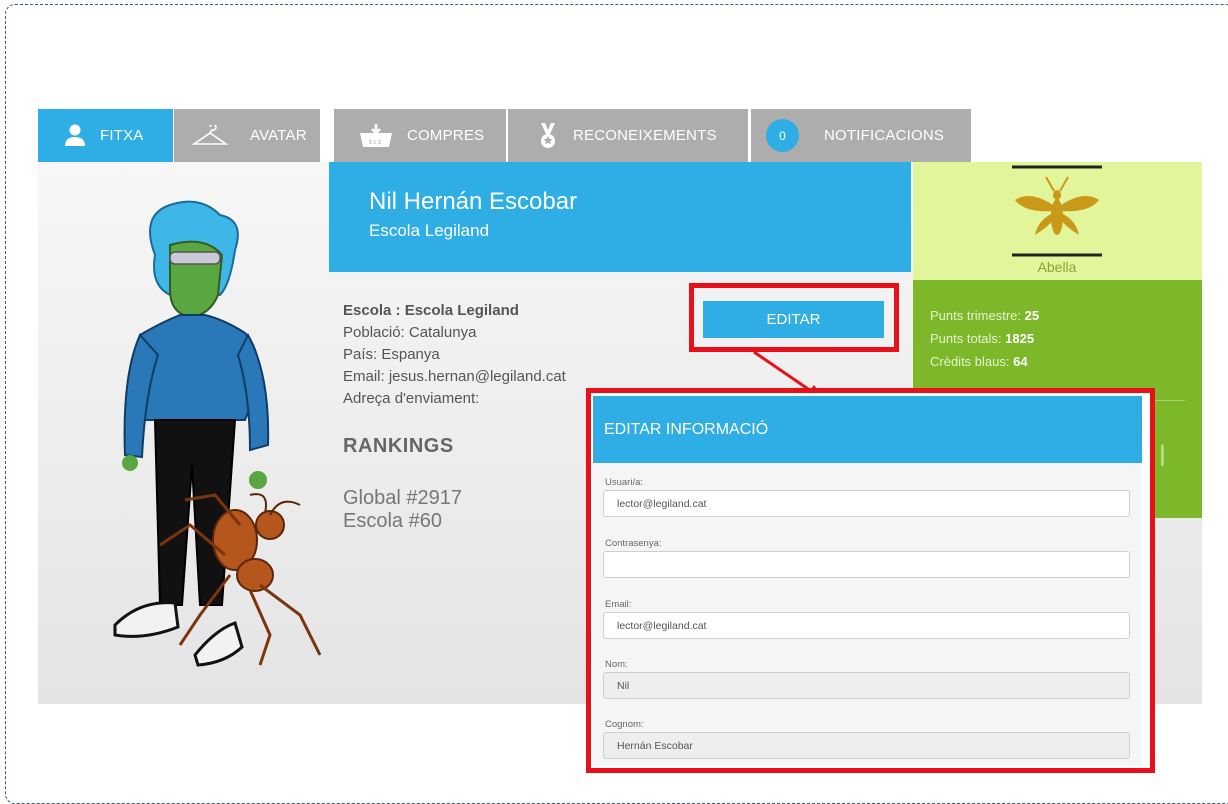 This screenshot has width=1228, height=804. What do you see at coordinates (616, 664) in the screenshot?
I see `field-label-name: Nom:` at bounding box center [616, 664].